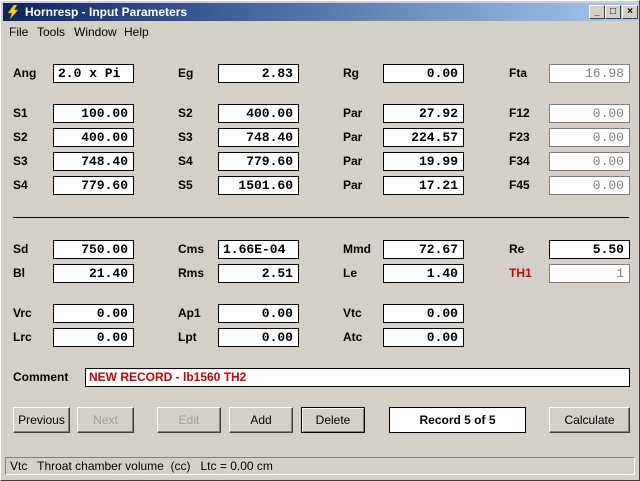  Describe the element at coordinates (423, 249) in the screenshot. I see `mmd-field: 72.67` at that location.